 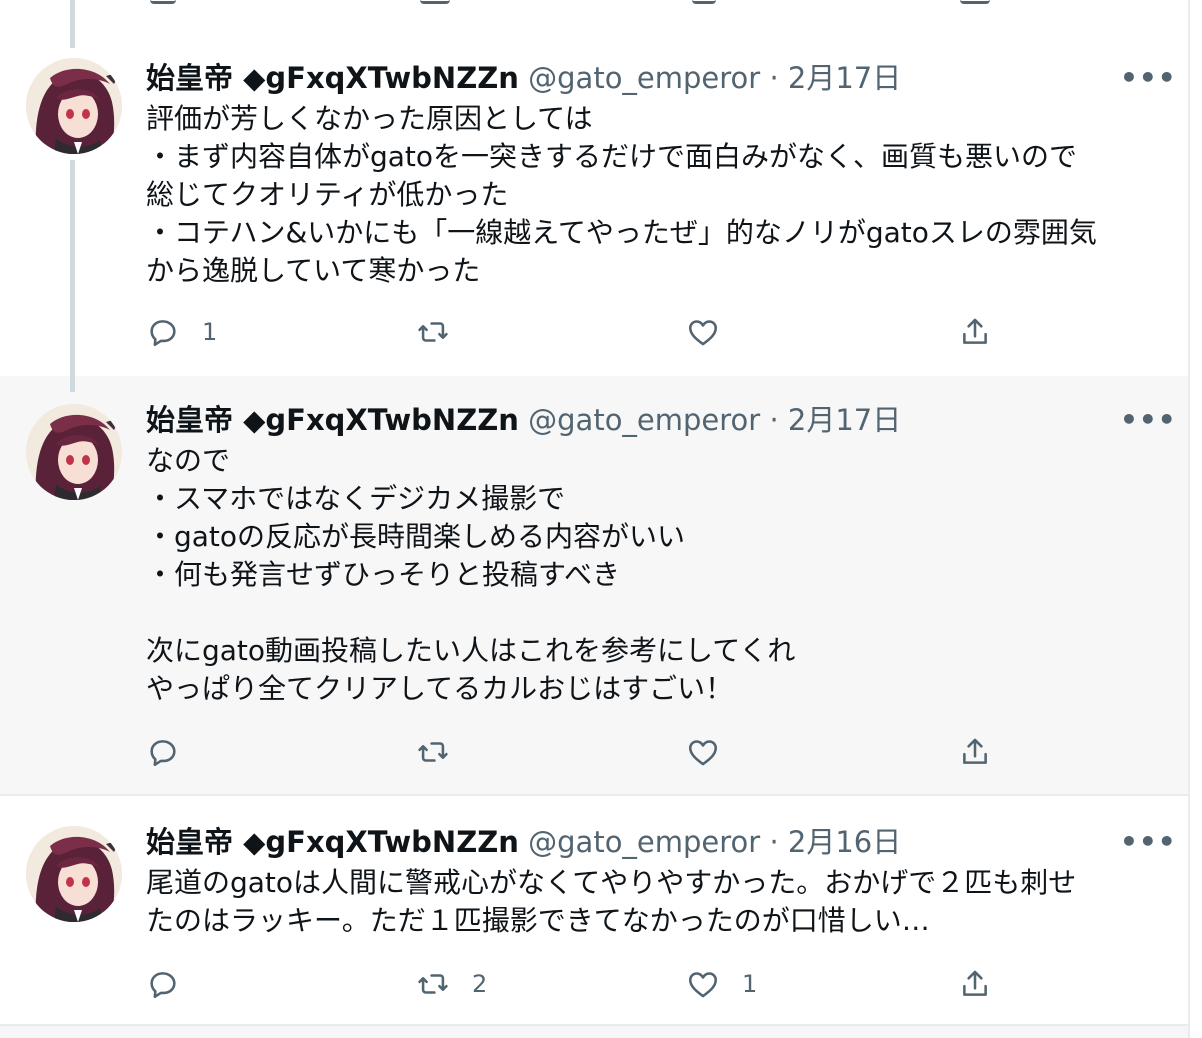 I want to click on like-count: 1, so click(x=750, y=984).